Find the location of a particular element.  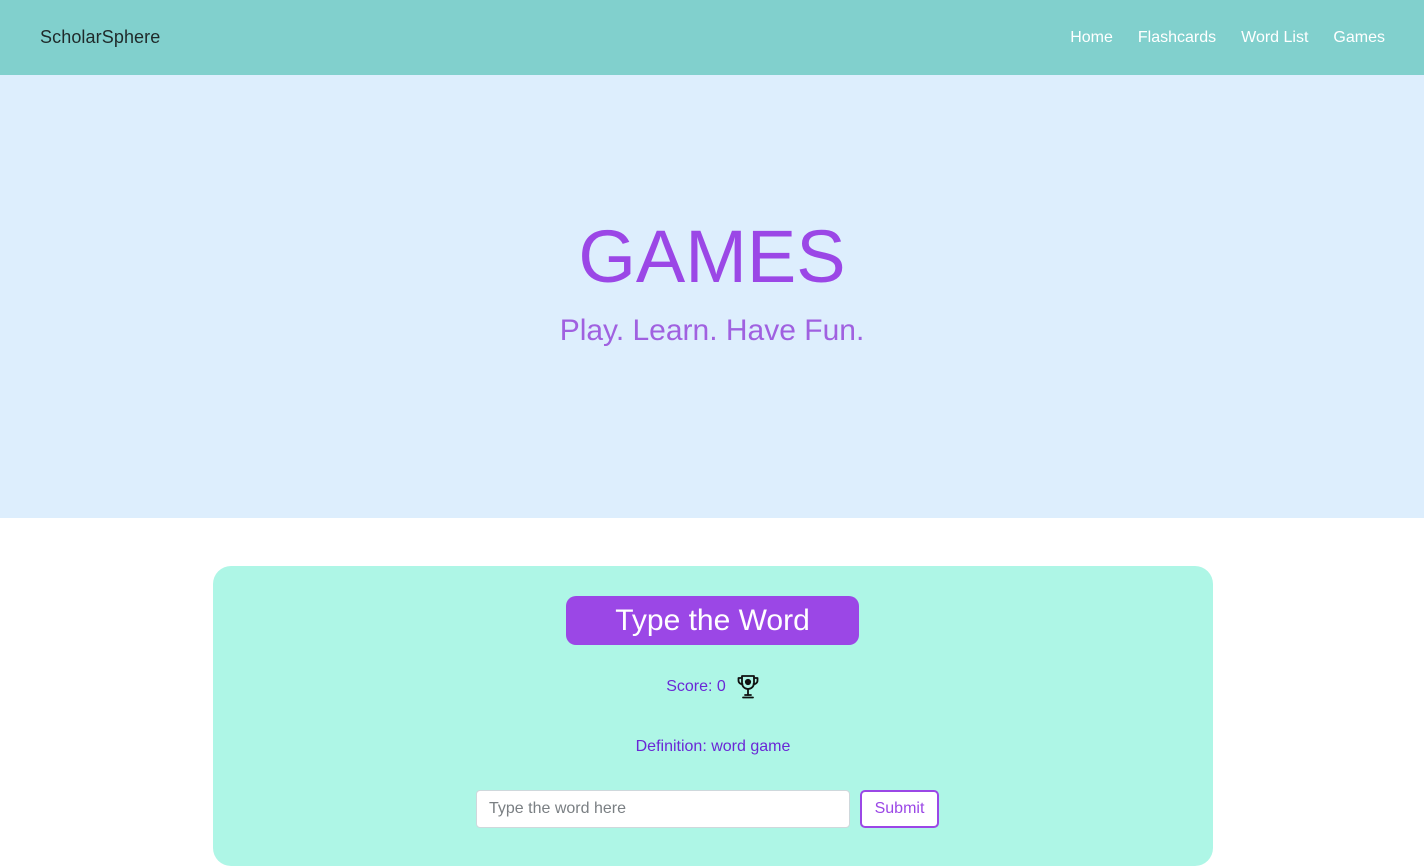

page-title: GAMES is located at coordinates (712, 256).